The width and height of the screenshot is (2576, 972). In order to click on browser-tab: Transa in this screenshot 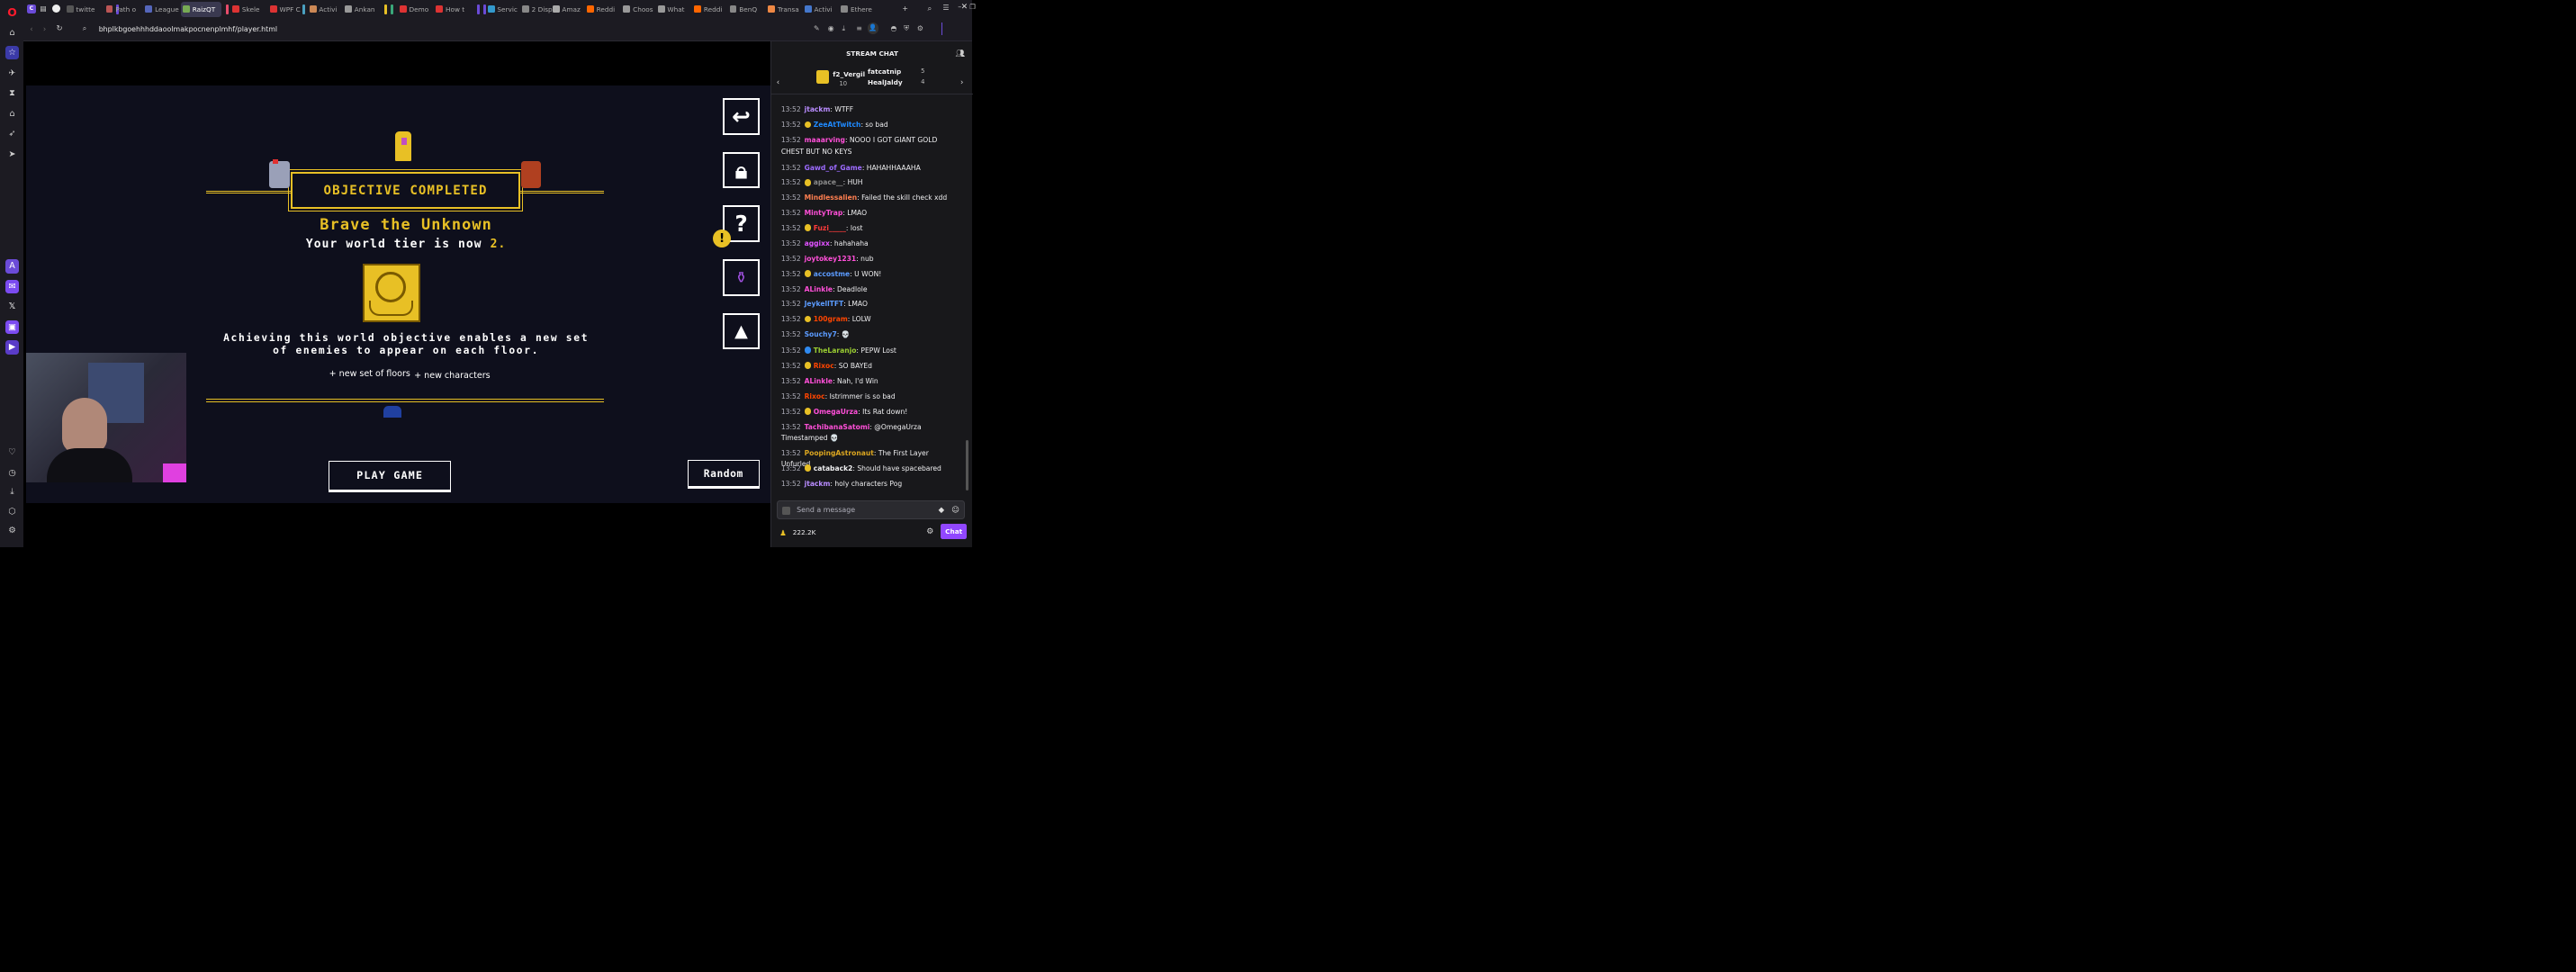, I will do `click(786, 9)`.